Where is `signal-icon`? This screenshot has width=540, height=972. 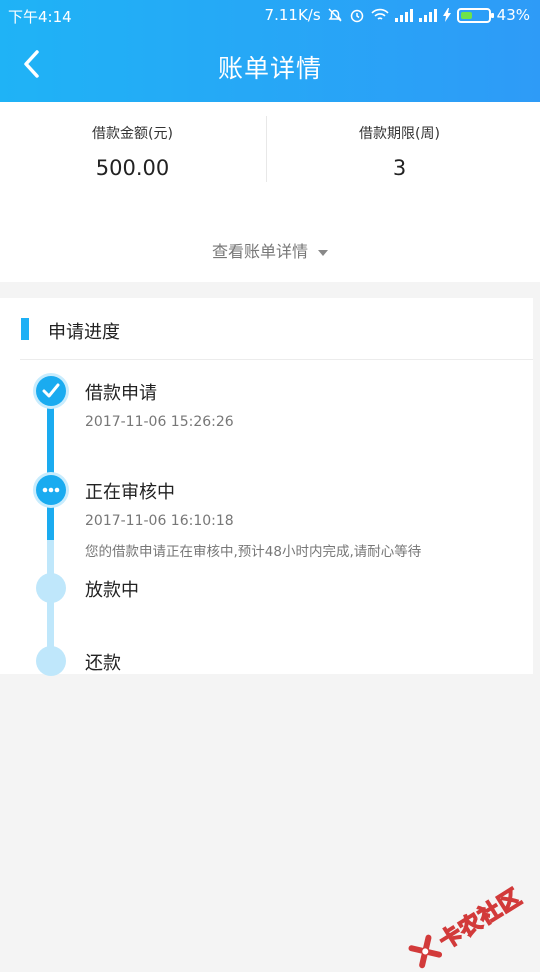
signal-icon is located at coordinates (404, 15).